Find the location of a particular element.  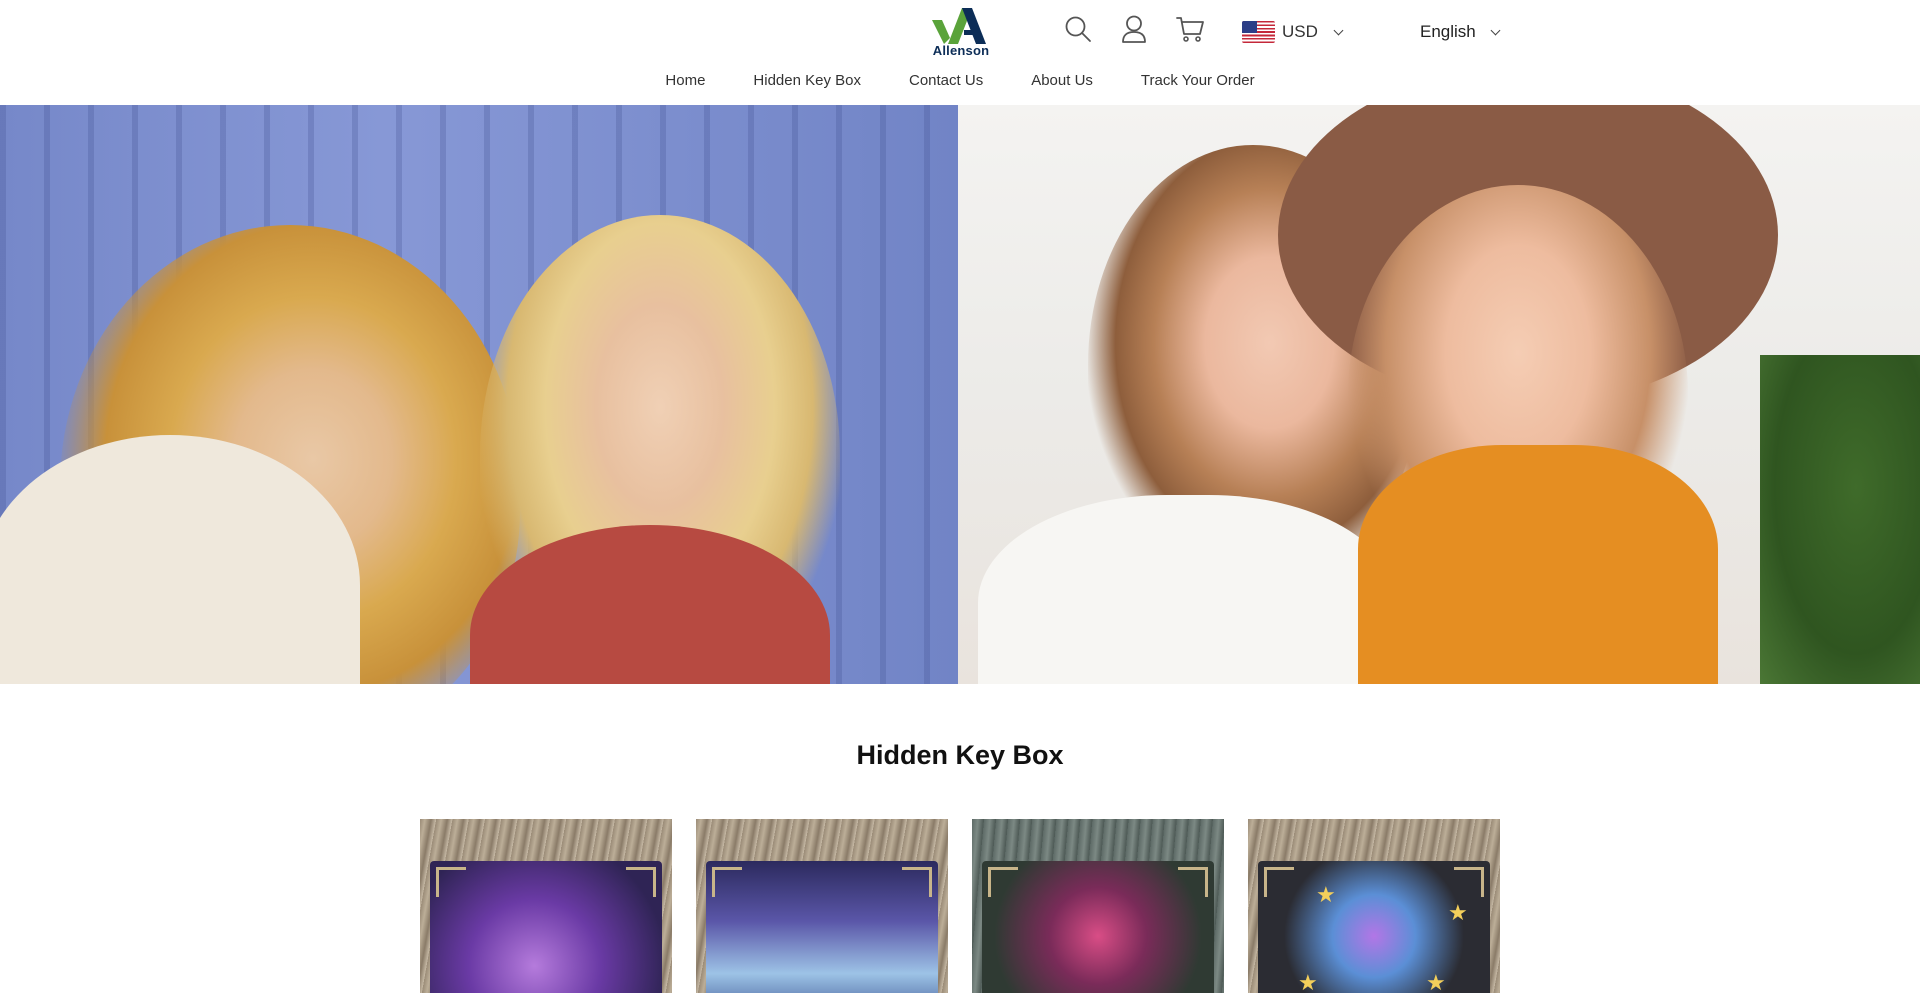

cart-button is located at coordinates (1190, 29).